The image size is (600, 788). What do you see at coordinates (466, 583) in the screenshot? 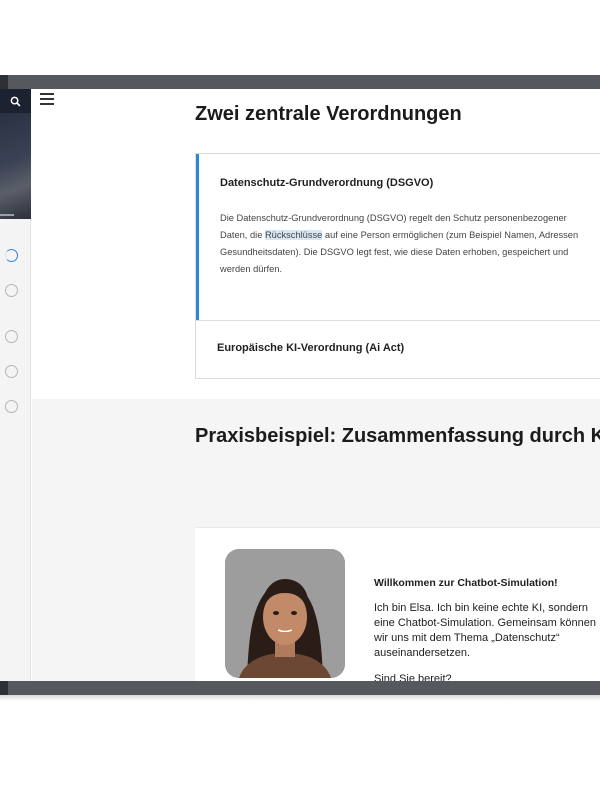
I see `chat-heading: Willkommen zur Chatbot-Simulation!` at bounding box center [466, 583].